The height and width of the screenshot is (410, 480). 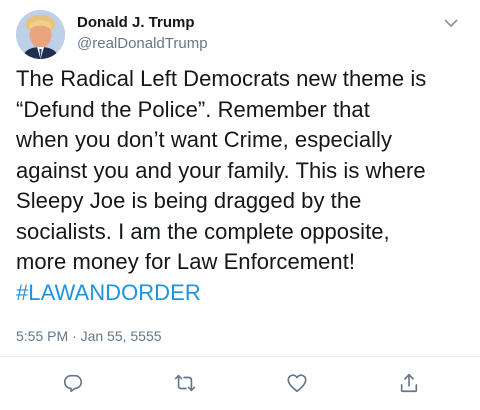 I want to click on avatar-image, so click(x=40, y=34).